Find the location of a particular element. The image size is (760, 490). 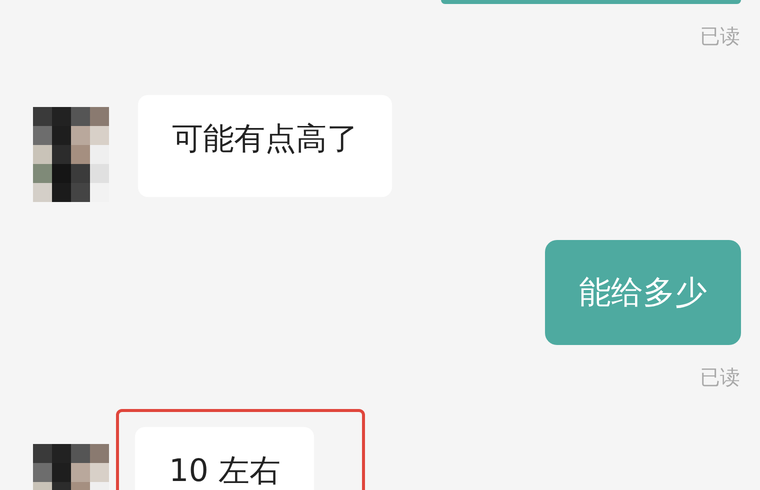

received-message-bubble: 10 左右 is located at coordinates (224, 458).